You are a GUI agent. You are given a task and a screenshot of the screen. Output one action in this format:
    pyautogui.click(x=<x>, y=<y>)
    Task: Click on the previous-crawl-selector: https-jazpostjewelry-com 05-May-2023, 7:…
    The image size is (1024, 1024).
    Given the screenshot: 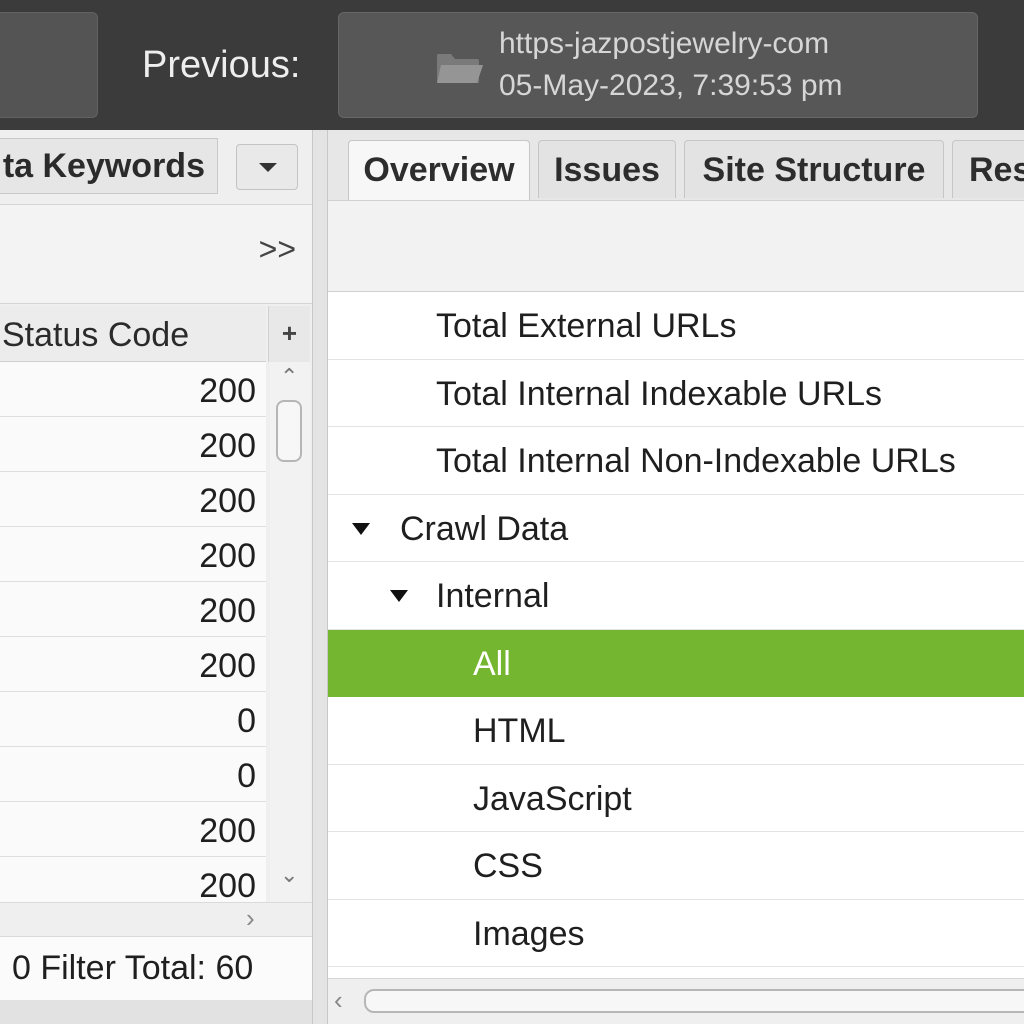 What is the action you would take?
    pyautogui.click(x=658, y=65)
    